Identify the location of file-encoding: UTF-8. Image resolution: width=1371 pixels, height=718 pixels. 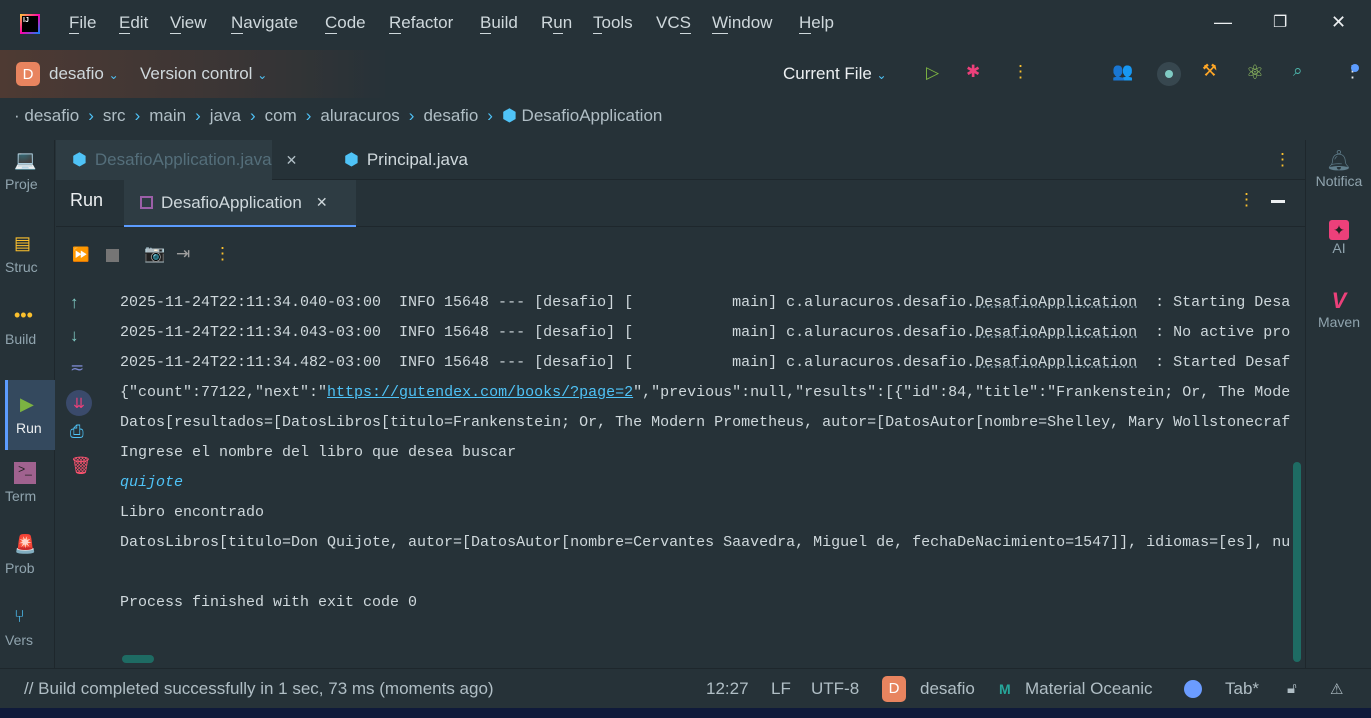
(835, 689).